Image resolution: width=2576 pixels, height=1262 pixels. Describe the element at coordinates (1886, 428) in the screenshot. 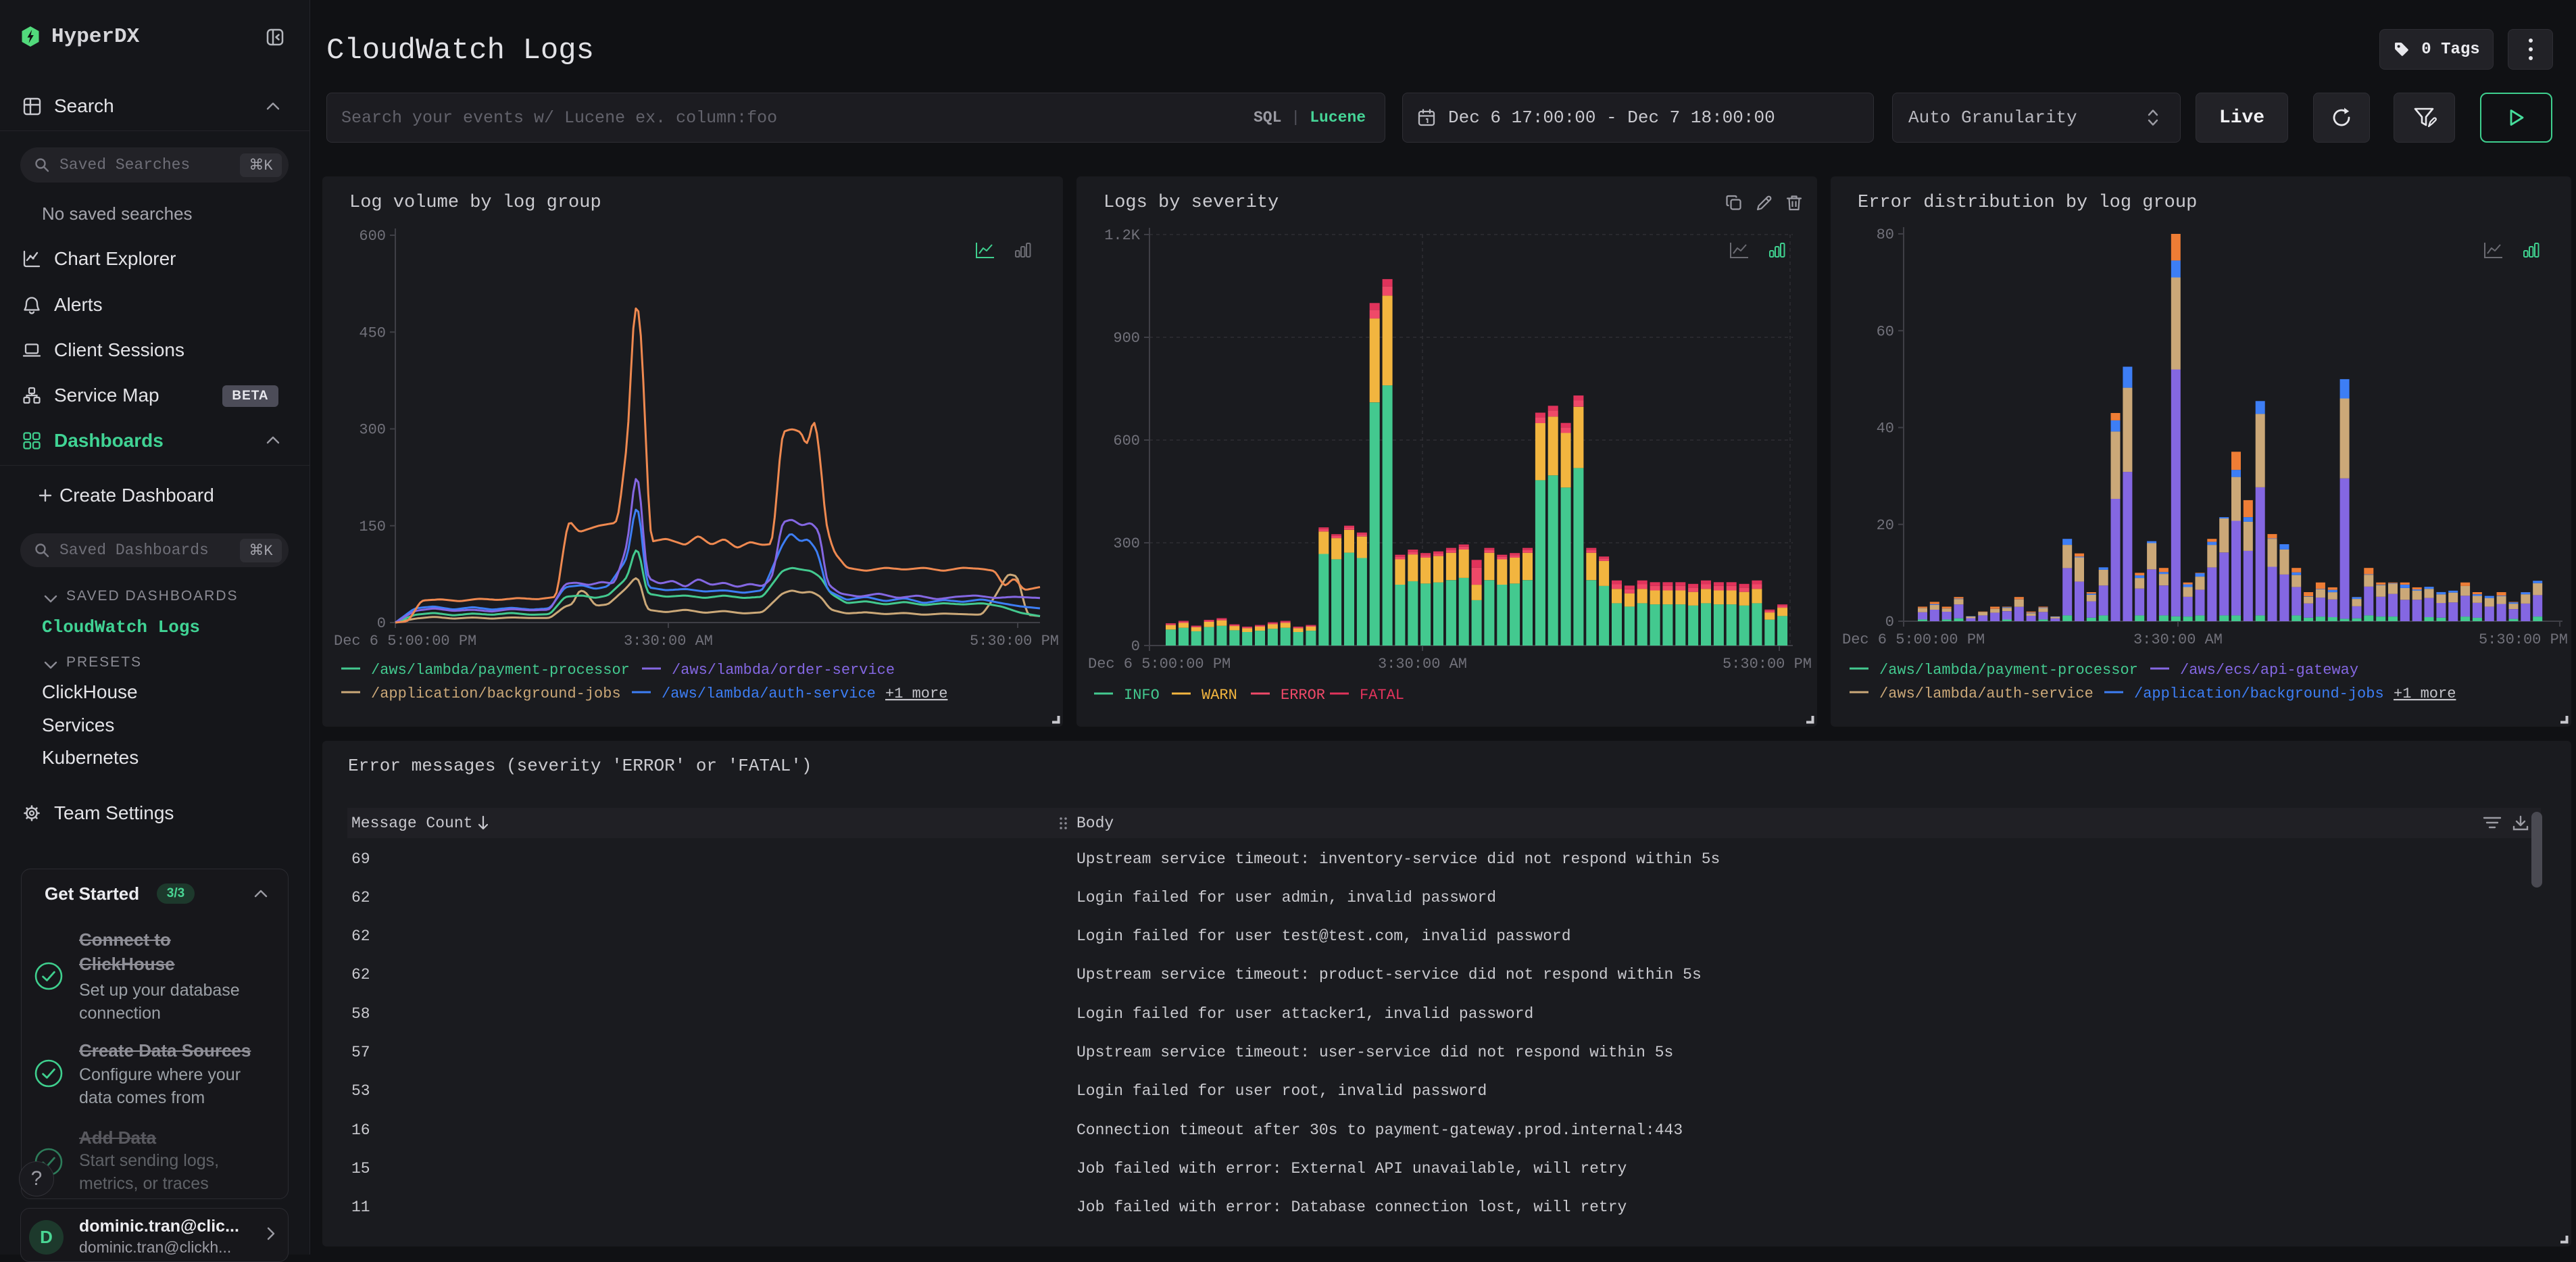

I see `svg-text: 40` at that location.